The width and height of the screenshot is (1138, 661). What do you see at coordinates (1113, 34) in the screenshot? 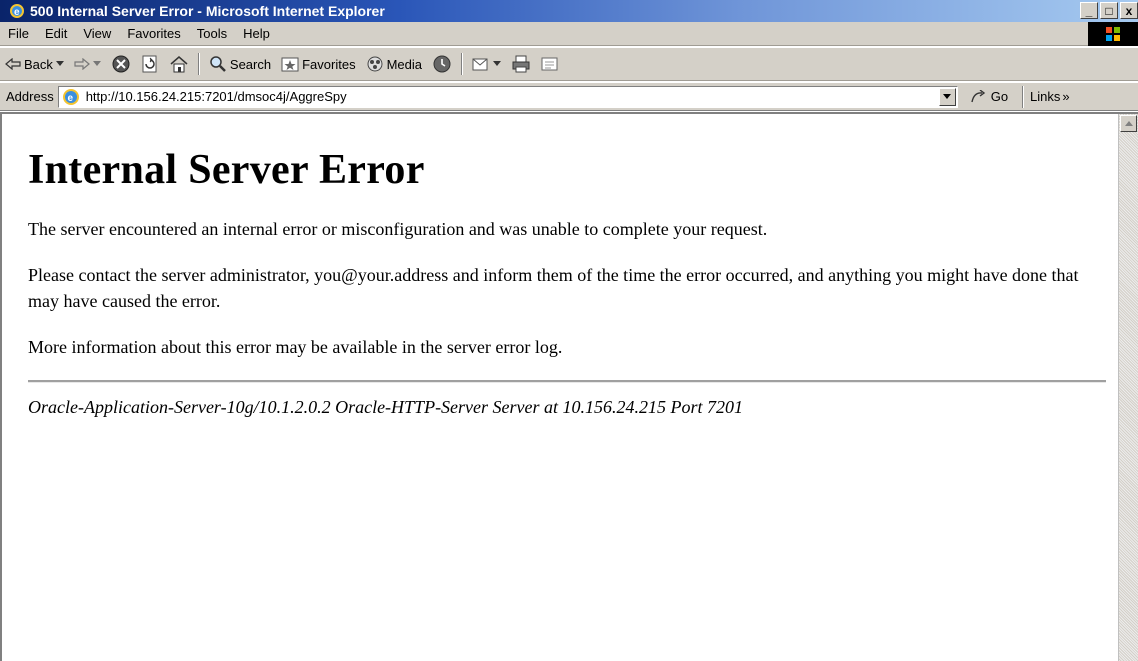
I see `windows-flag-icon` at bounding box center [1113, 34].